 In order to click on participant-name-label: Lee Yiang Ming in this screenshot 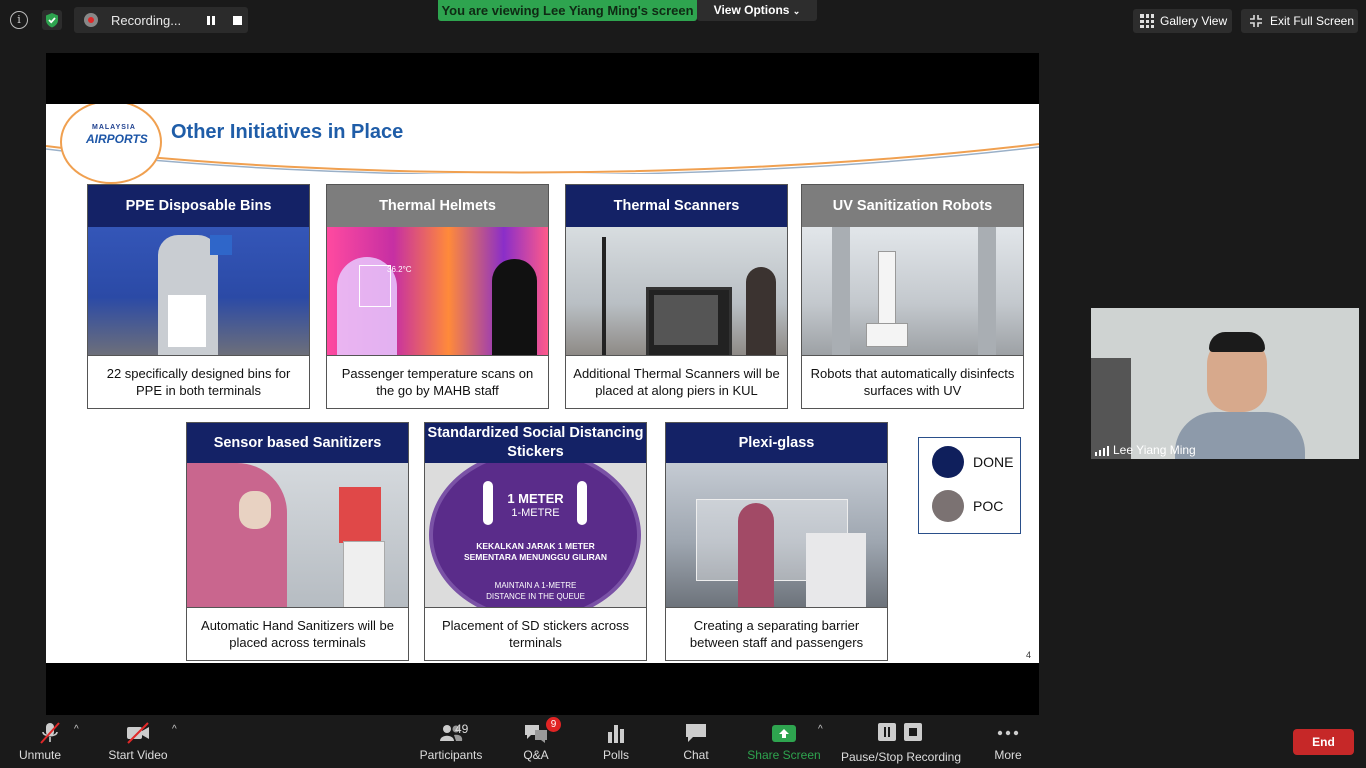, I will do `click(1143, 451)`.